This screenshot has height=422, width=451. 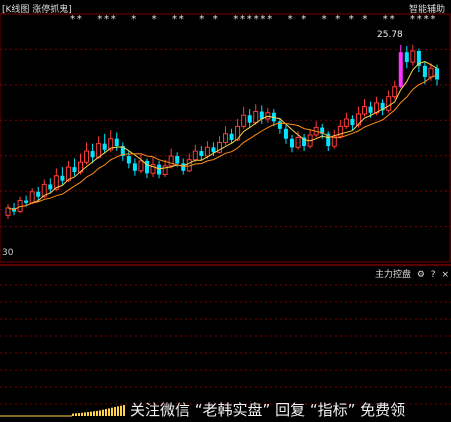 What do you see at coordinates (268, 410) in the screenshot?
I see `watermark-text: 关注微信 “老韩实盘” 回复 “指标” 免费领` at bounding box center [268, 410].